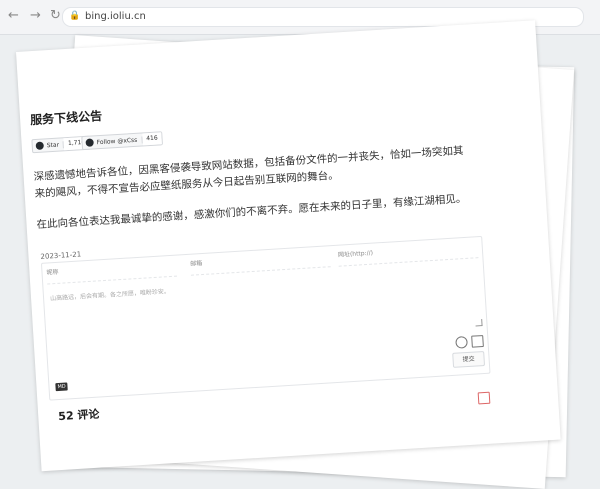 The width and height of the screenshot is (600, 489). Describe the element at coordinates (61, 387) in the screenshot. I see `markdown-icon: MD` at that location.